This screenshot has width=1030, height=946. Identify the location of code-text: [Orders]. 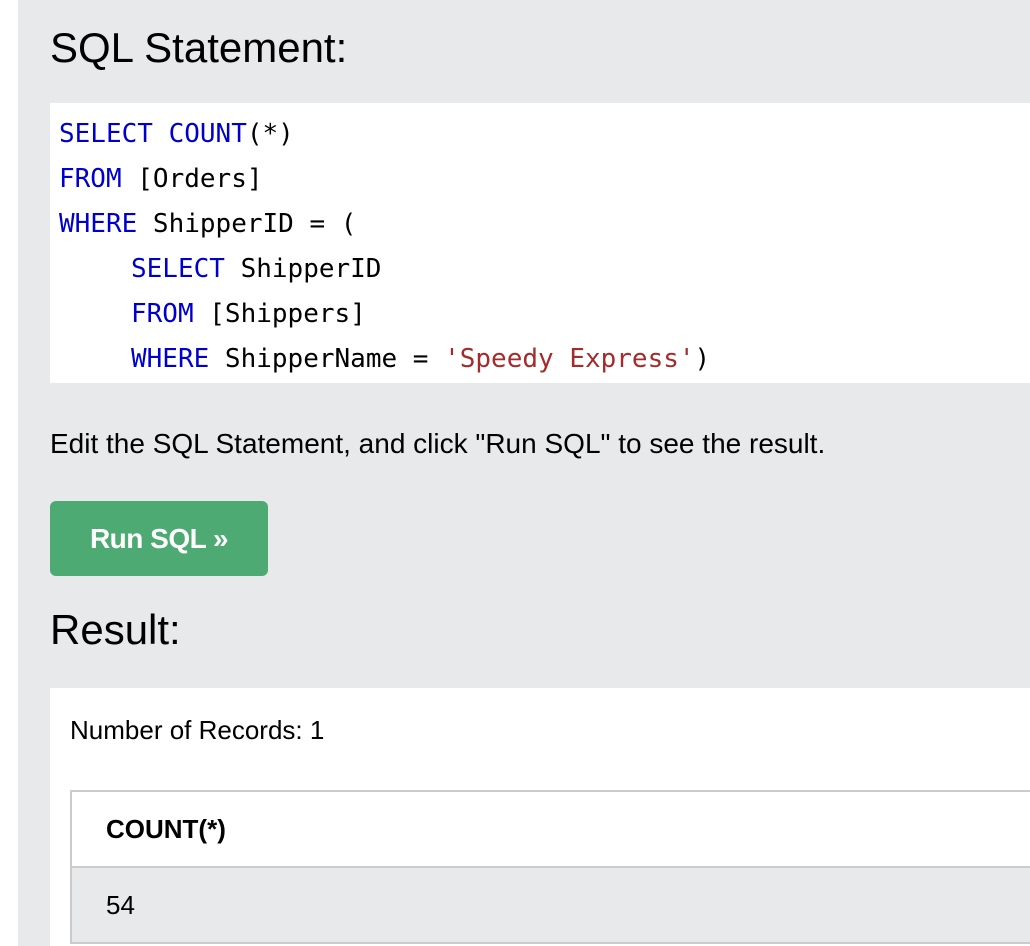
(192, 179).